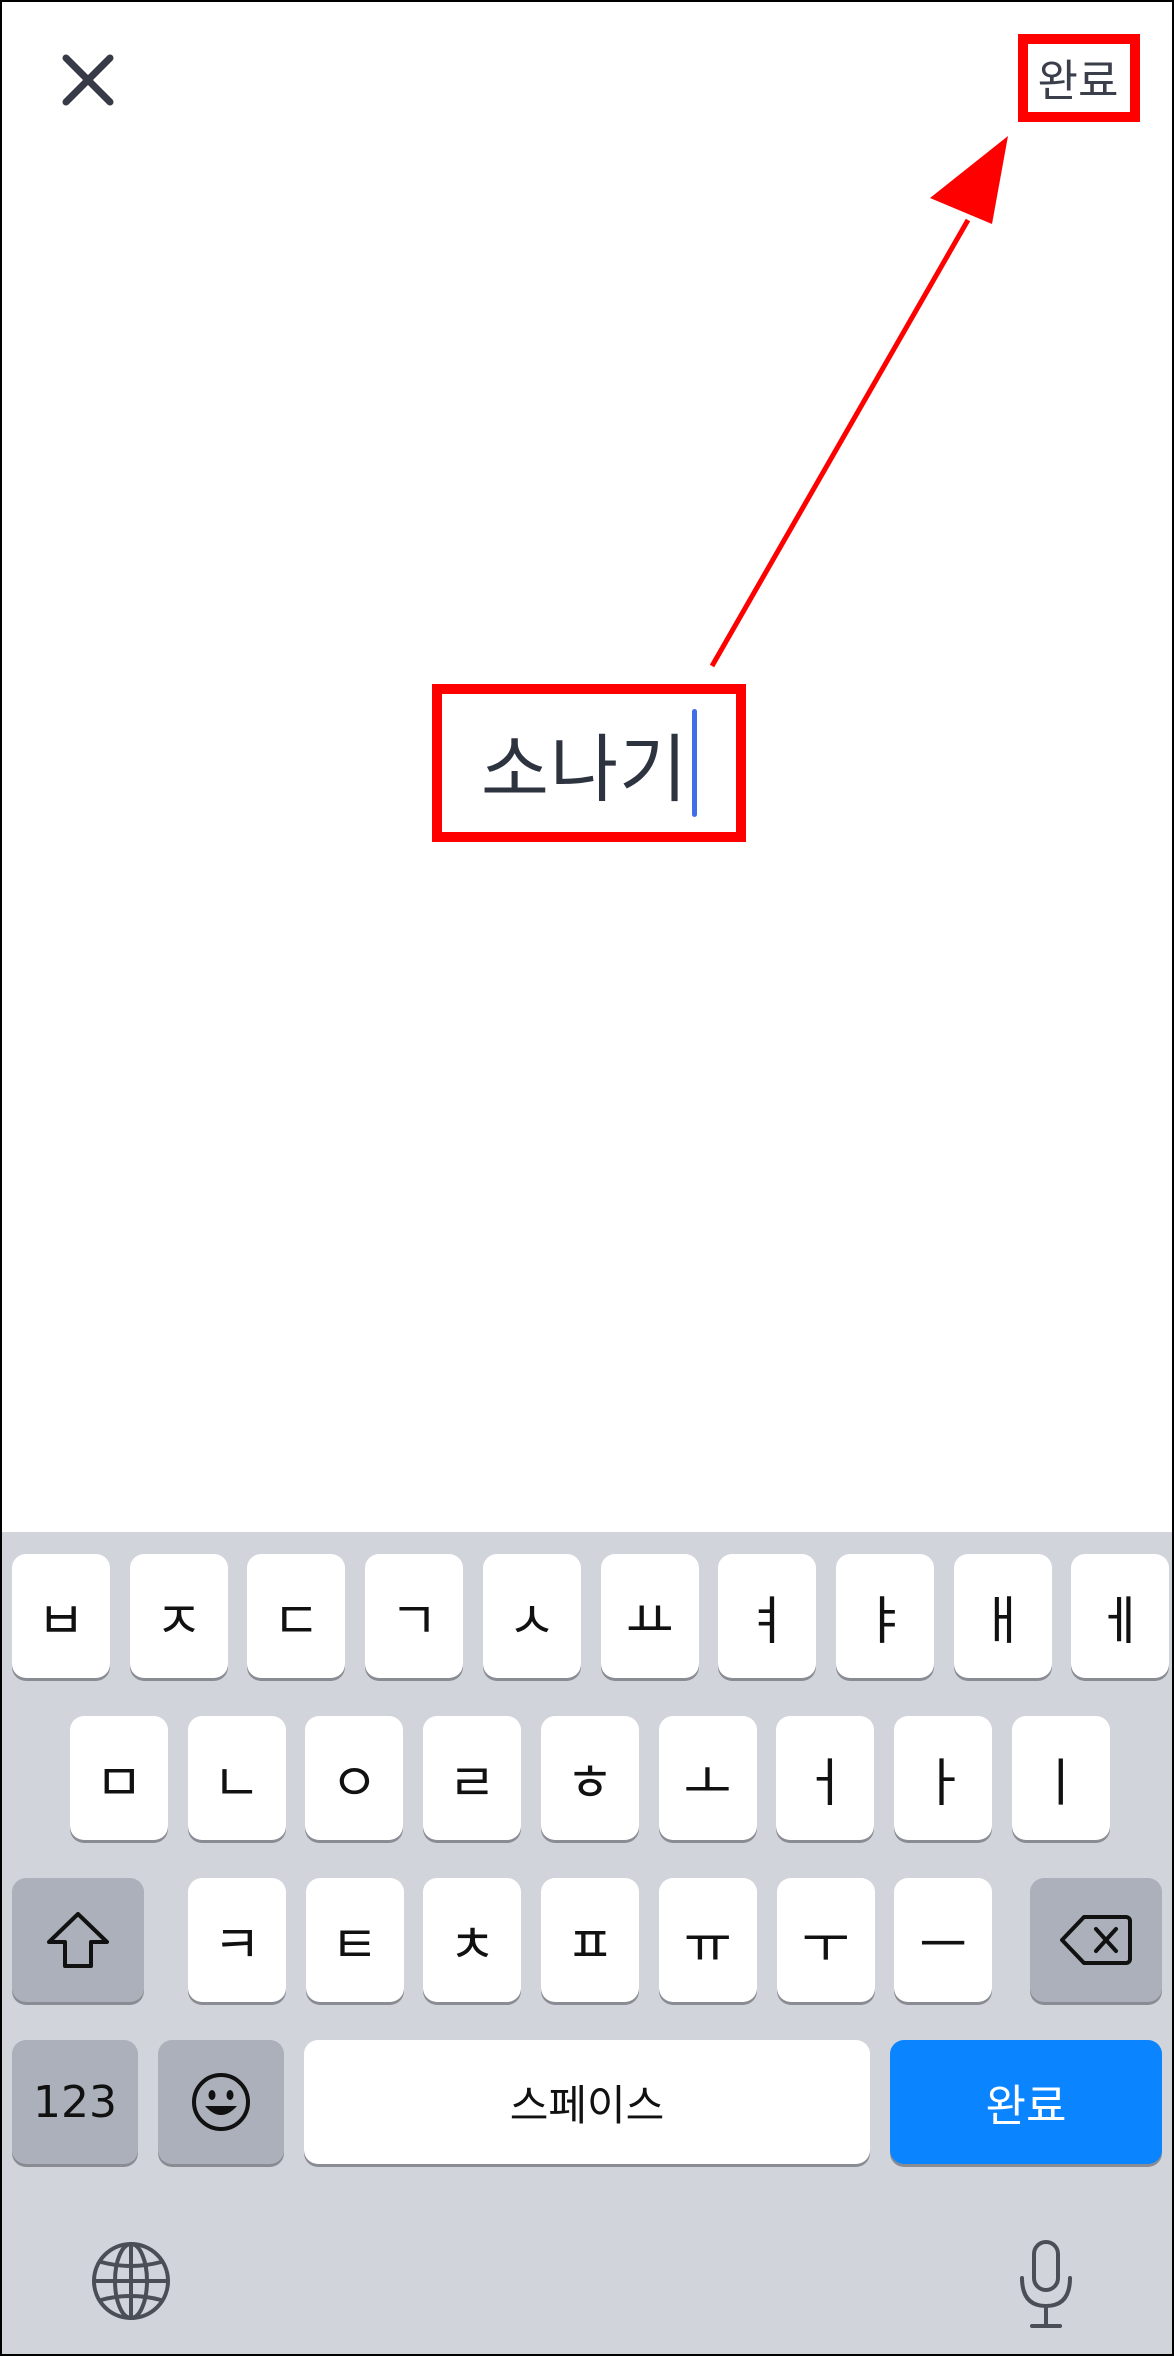 Image resolution: width=1174 pixels, height=2356 pixels. What do you see at coordinates (119, 1778) in the screenshot?
I see `key-ㅁ: ㅁ` at bounding box center [119, 1778].